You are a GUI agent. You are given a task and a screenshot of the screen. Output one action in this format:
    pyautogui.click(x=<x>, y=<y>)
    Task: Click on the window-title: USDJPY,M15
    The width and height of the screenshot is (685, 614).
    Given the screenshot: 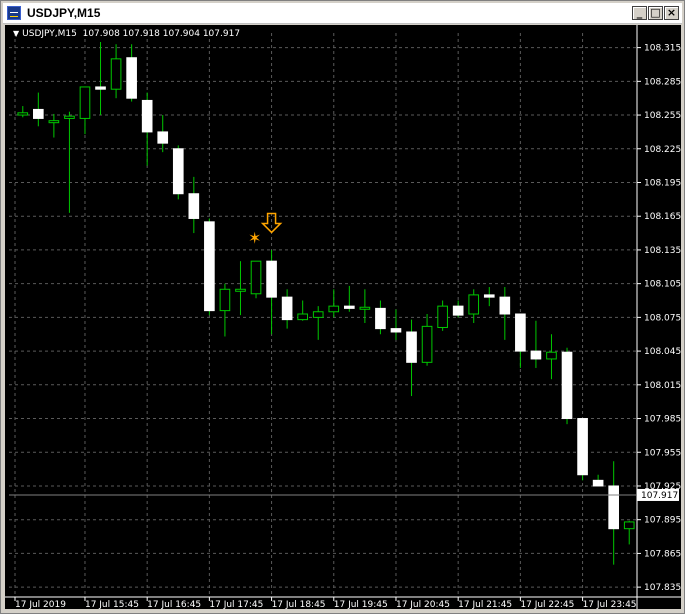 What is the action you would take?
    pyautogui.click(x=64, y=13)
    